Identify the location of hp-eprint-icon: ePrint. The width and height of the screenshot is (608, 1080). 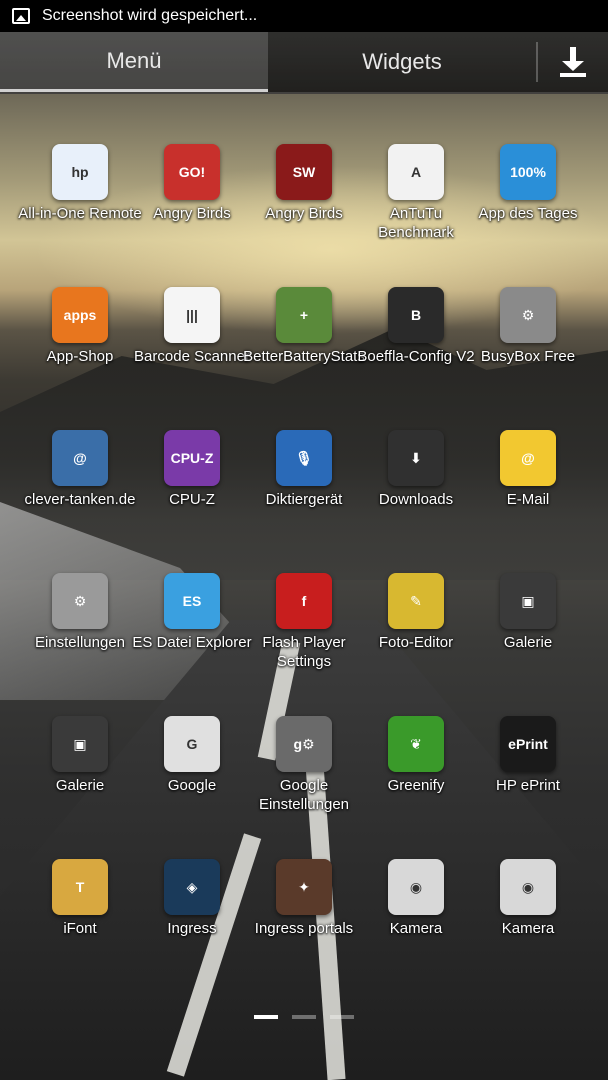
(528, 744).